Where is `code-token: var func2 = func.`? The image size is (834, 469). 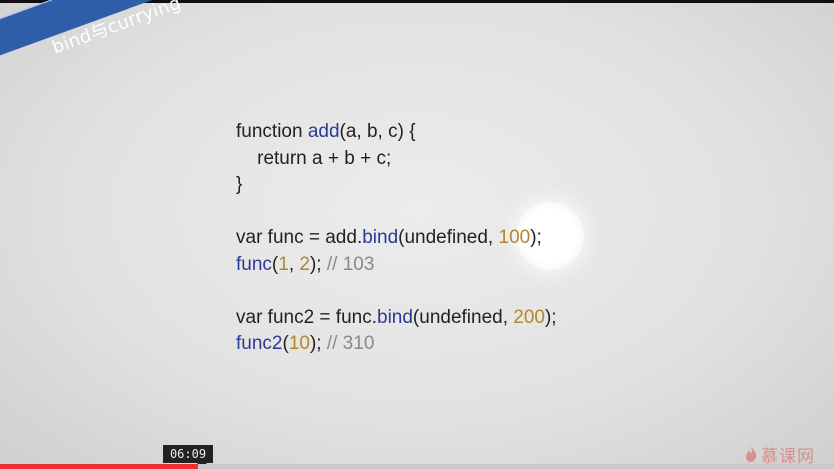
code-token: var func2 = func. is located at coordinates (306, 317).